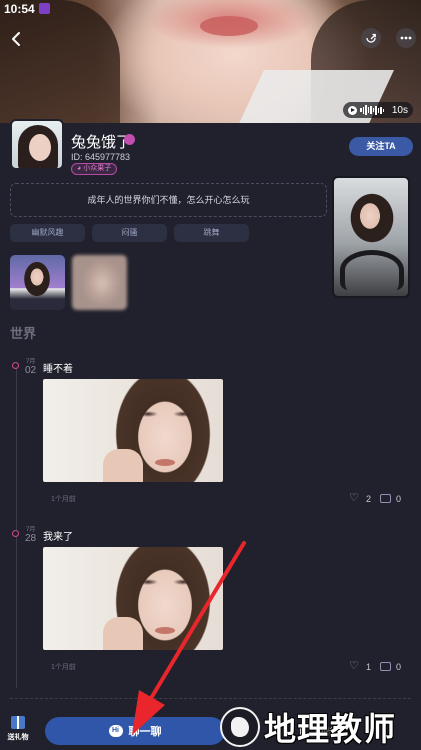 The image size is (421, 750). What do you see at coordinates (372, 110) in the screenshot?
I see `waveform-icon` at bounding box center [372, 110].